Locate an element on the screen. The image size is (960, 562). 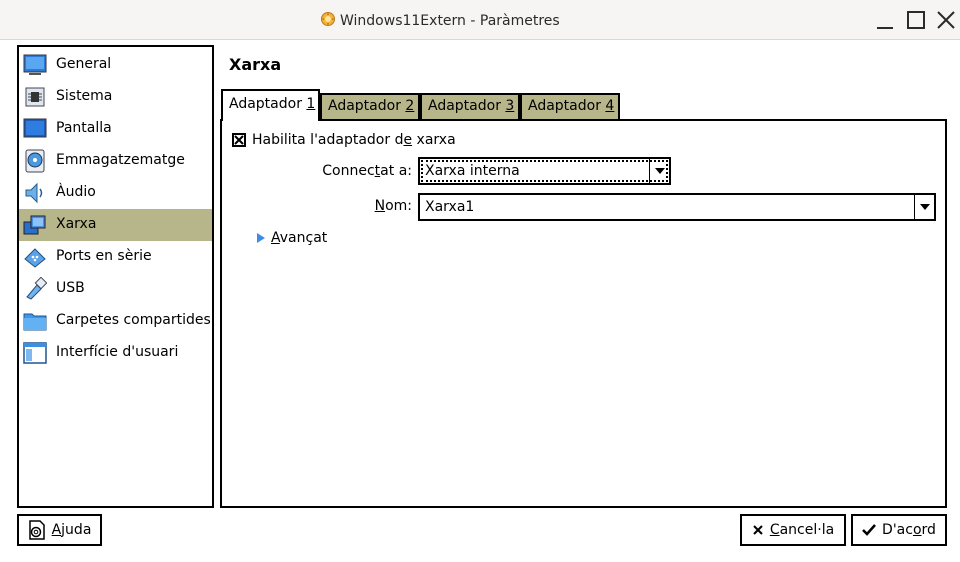
attached-to-select: Xarxa interna is located at coordinates (544, 171).